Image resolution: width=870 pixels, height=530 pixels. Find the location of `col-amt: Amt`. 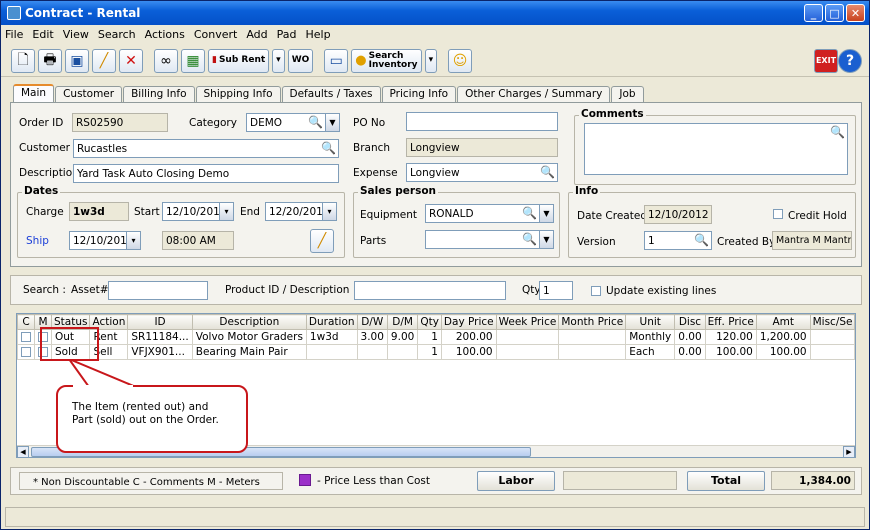

col-amt: Amt is located at coordinates (783, 322).